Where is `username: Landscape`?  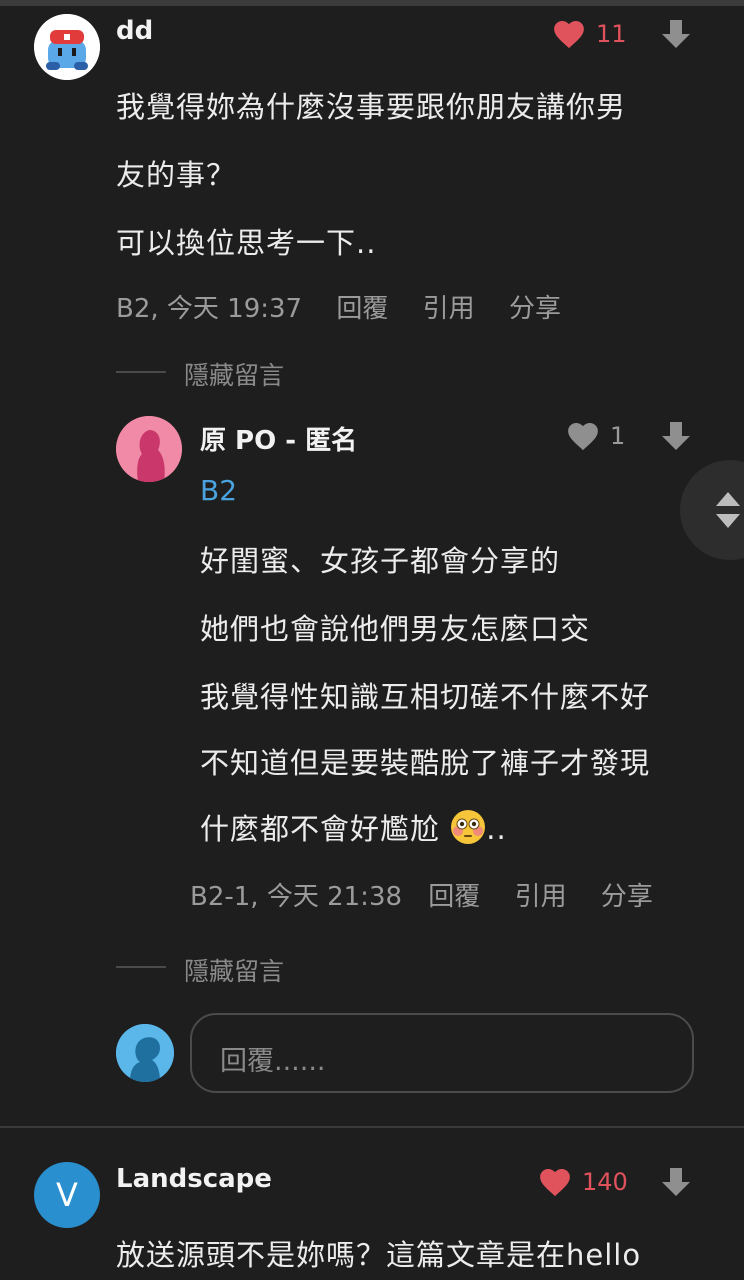 username: Landscape is located at coordinates (194, 1179).